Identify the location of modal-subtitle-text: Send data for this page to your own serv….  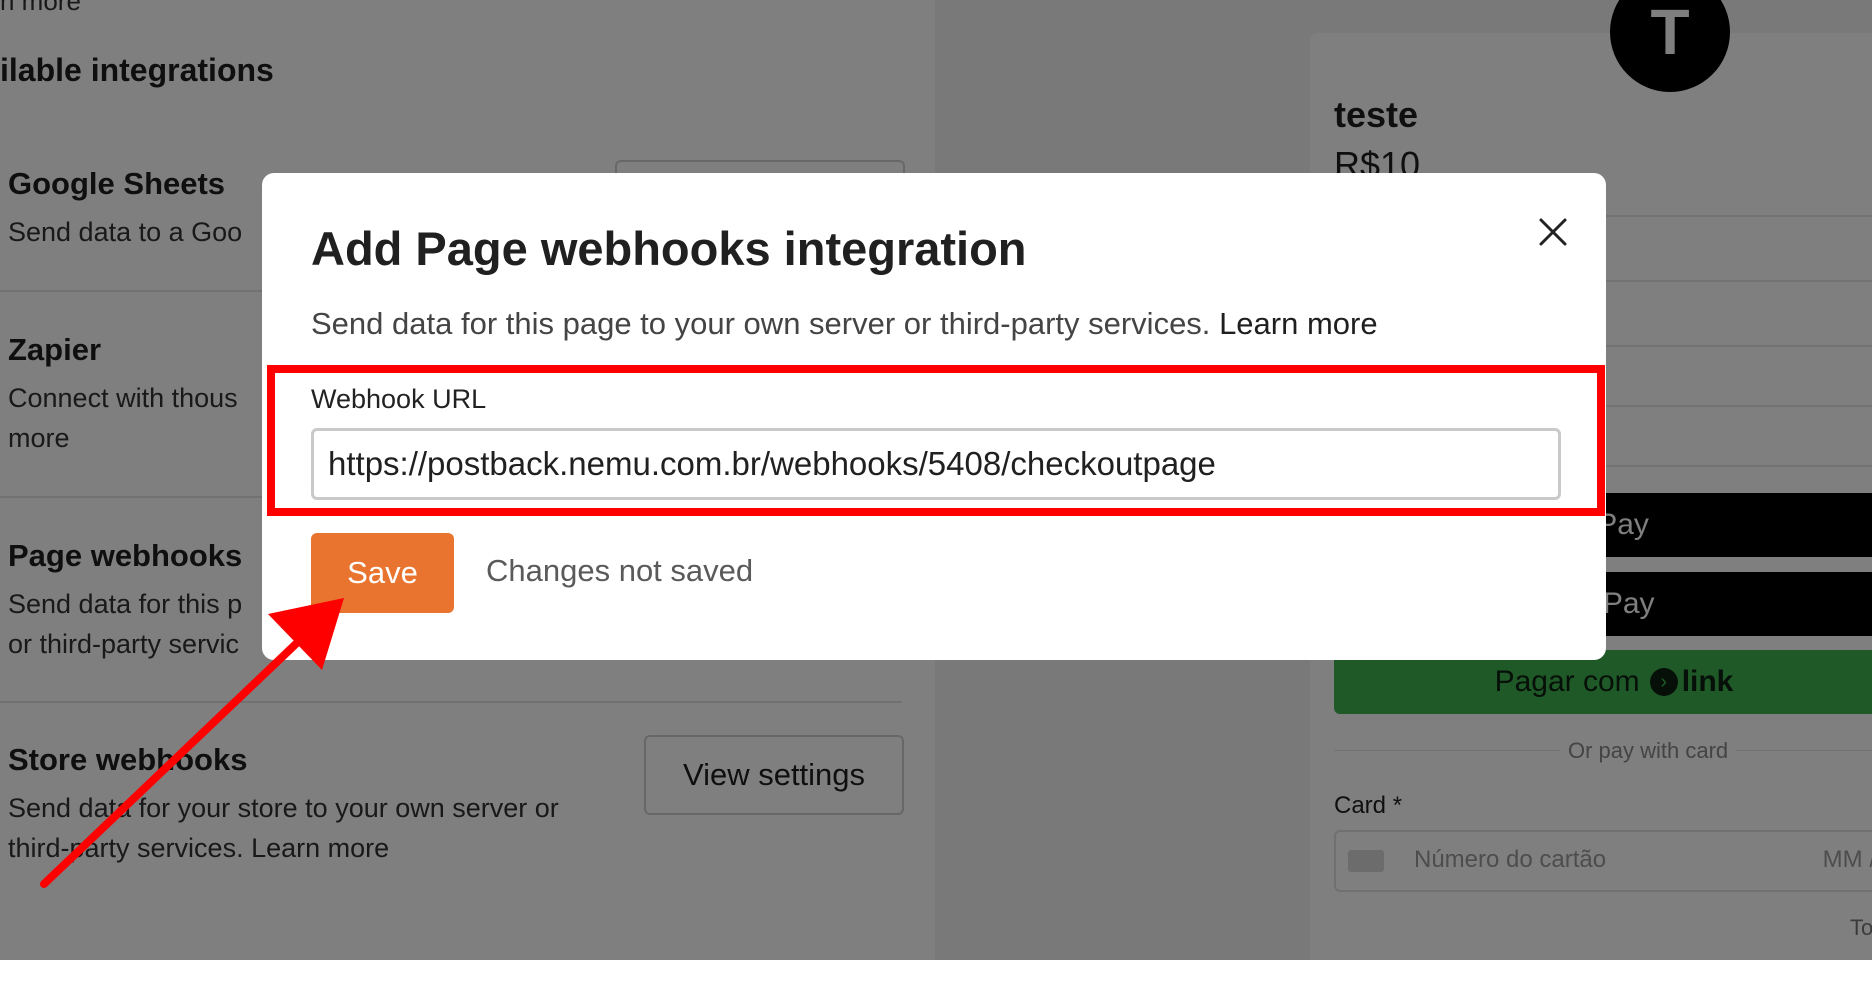
(761, 323).